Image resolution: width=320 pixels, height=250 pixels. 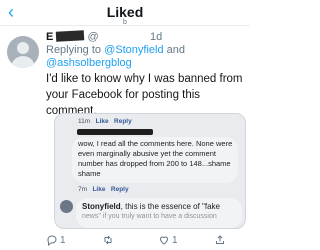 I want to click on mention-ashsolbergblog: @ashsolbergblog, so click(x=89, y=63).